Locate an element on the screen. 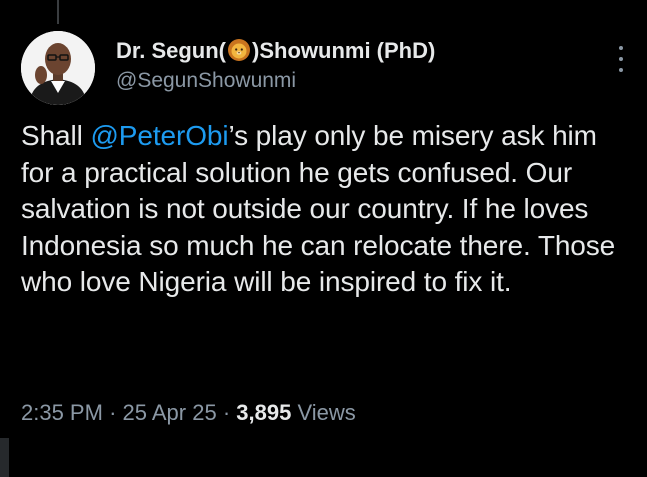 The height and width of the screenshot is (477, 647). tweet-text-part1: Shall is located at coordinates (56, 135).